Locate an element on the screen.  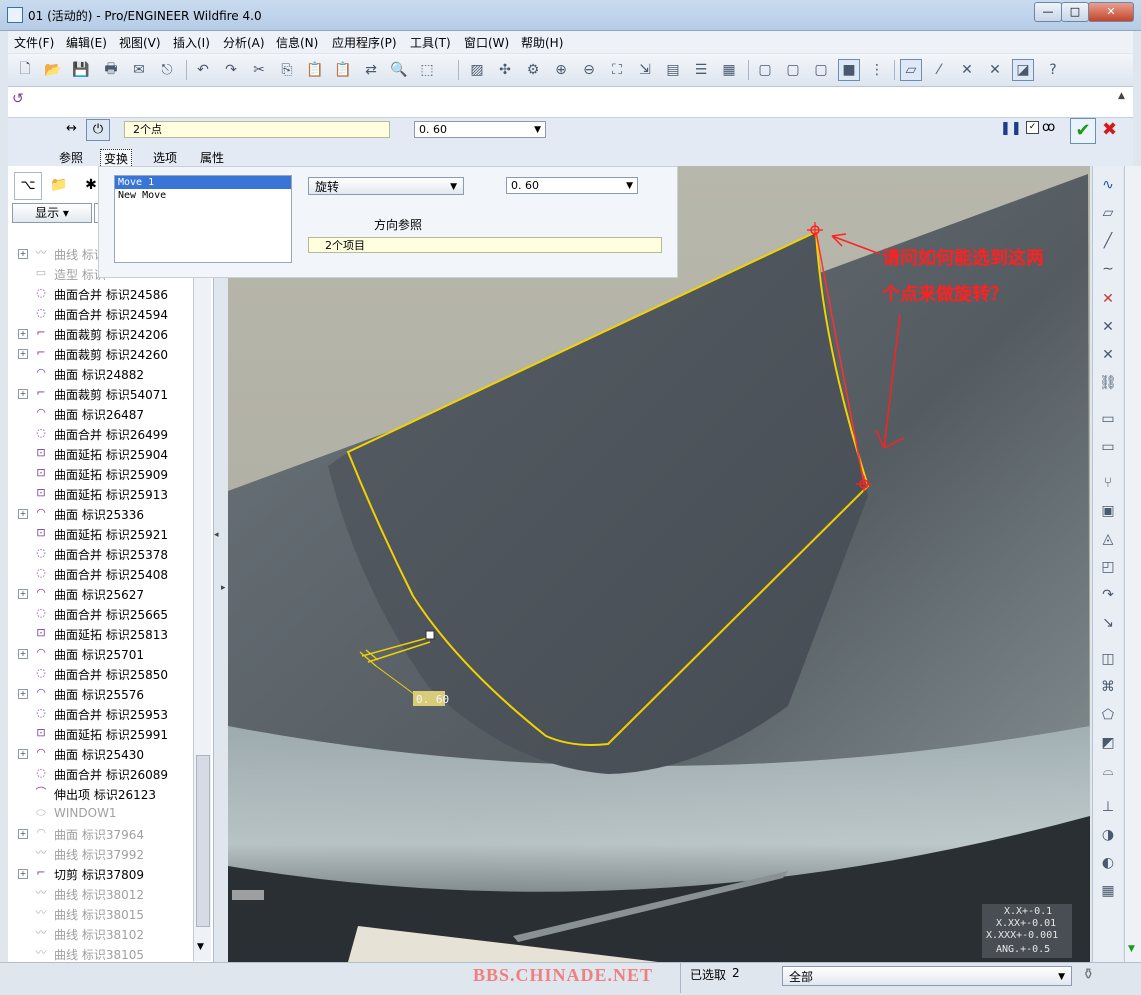
folder-browser-tab-icon: 📁 is located at coordinates (59, 185).